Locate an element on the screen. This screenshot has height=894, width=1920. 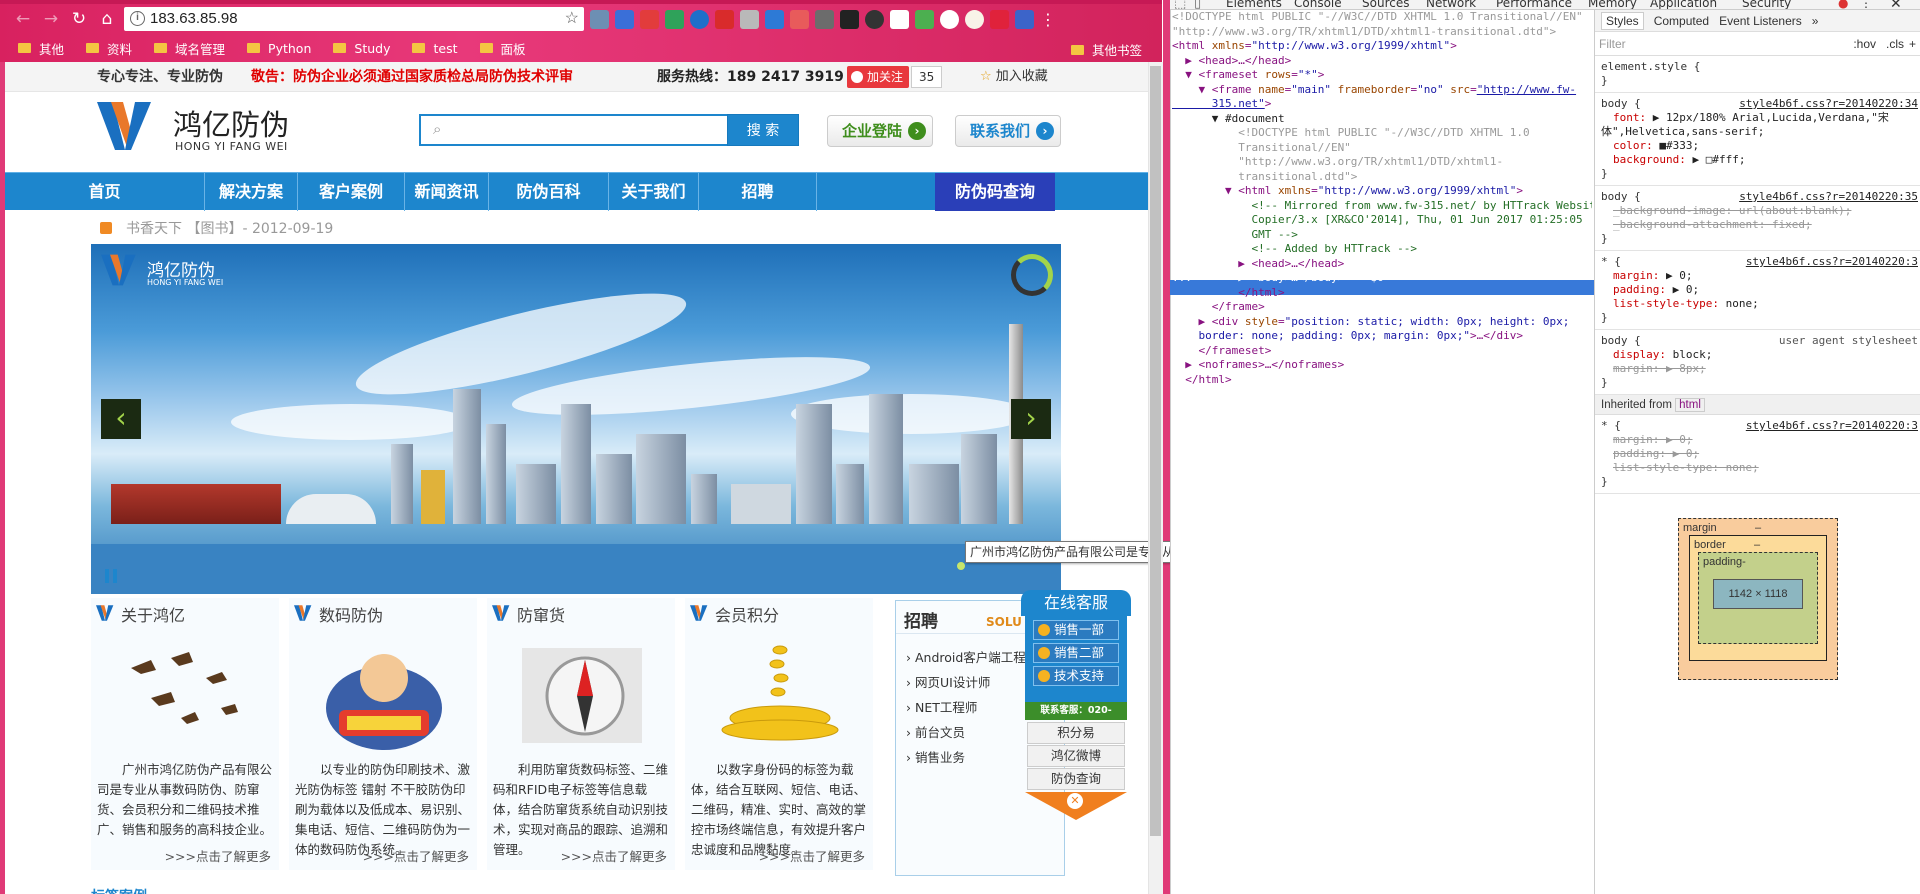
reload-icon: ↻ is located at coordinates (79, 19).